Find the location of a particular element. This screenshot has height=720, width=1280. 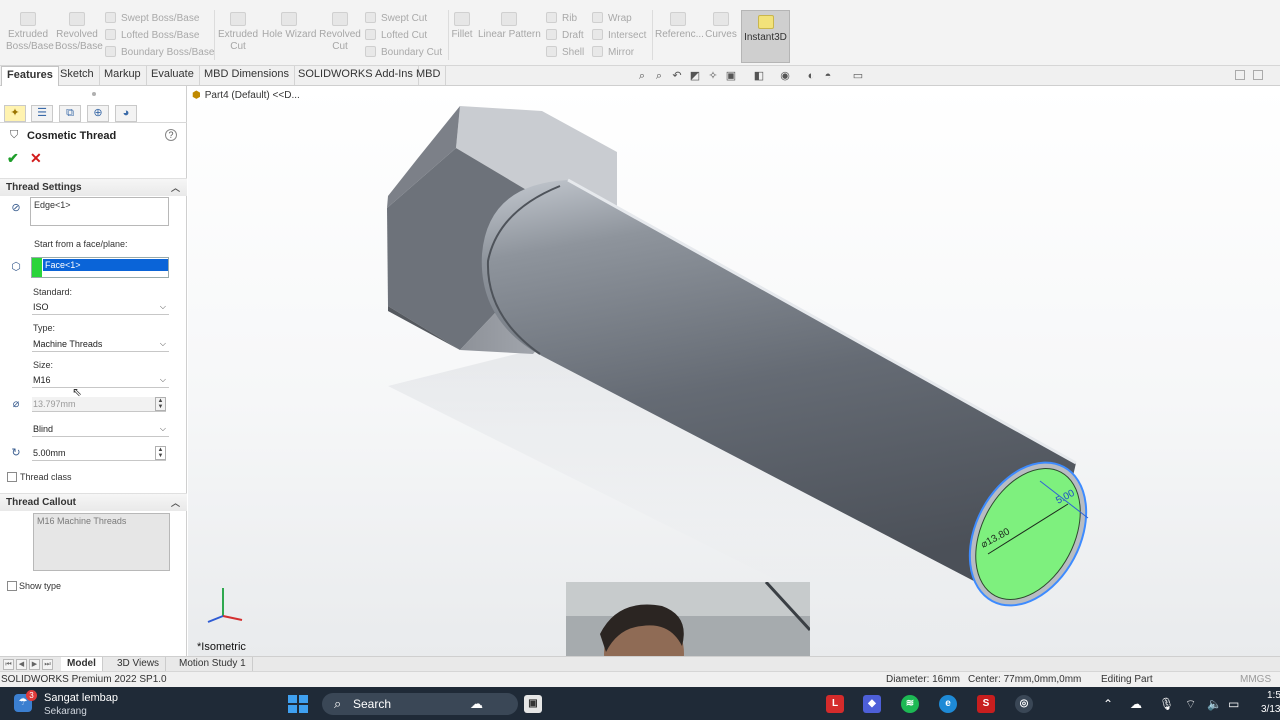

clock-date: 3/13 is located at coordinates (1270, 709).